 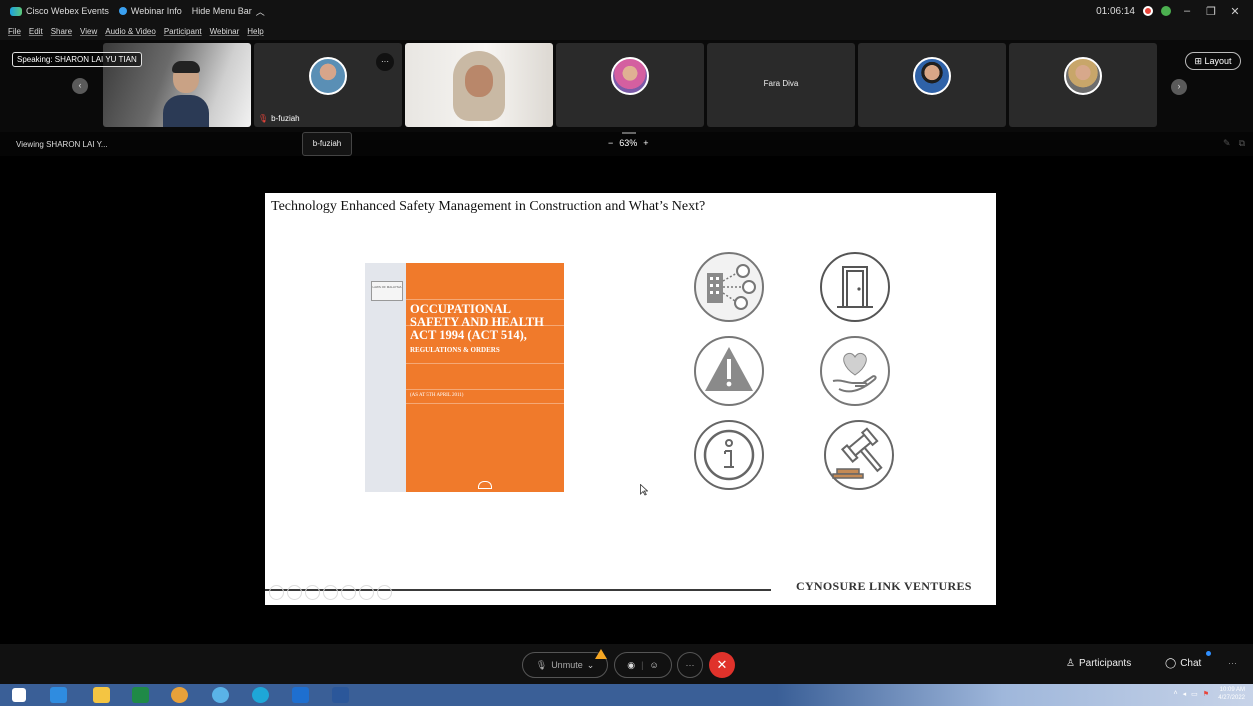 I want to click on file-explorer-icon, so click(x=101, y=695).